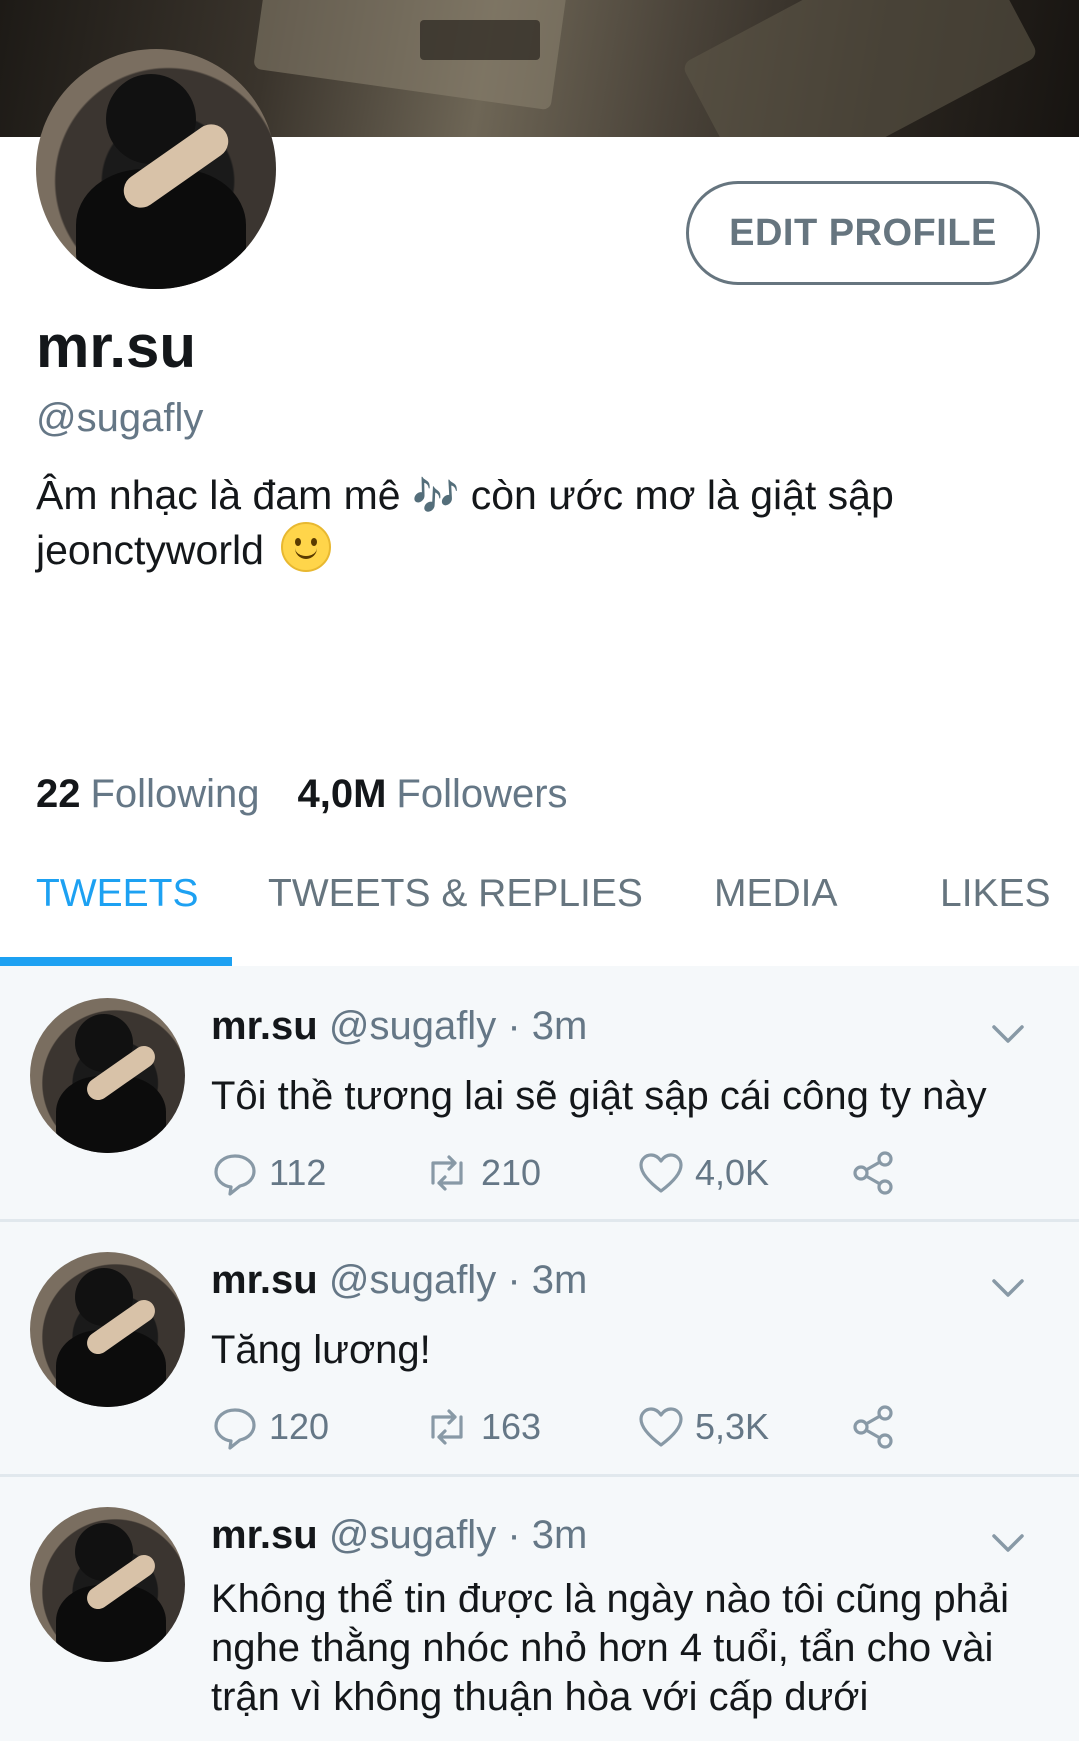  What do you see at coordinates (995, 894) in the screenshot?
I see `tab-likes: LIKES` at bounding box center [995, 894].